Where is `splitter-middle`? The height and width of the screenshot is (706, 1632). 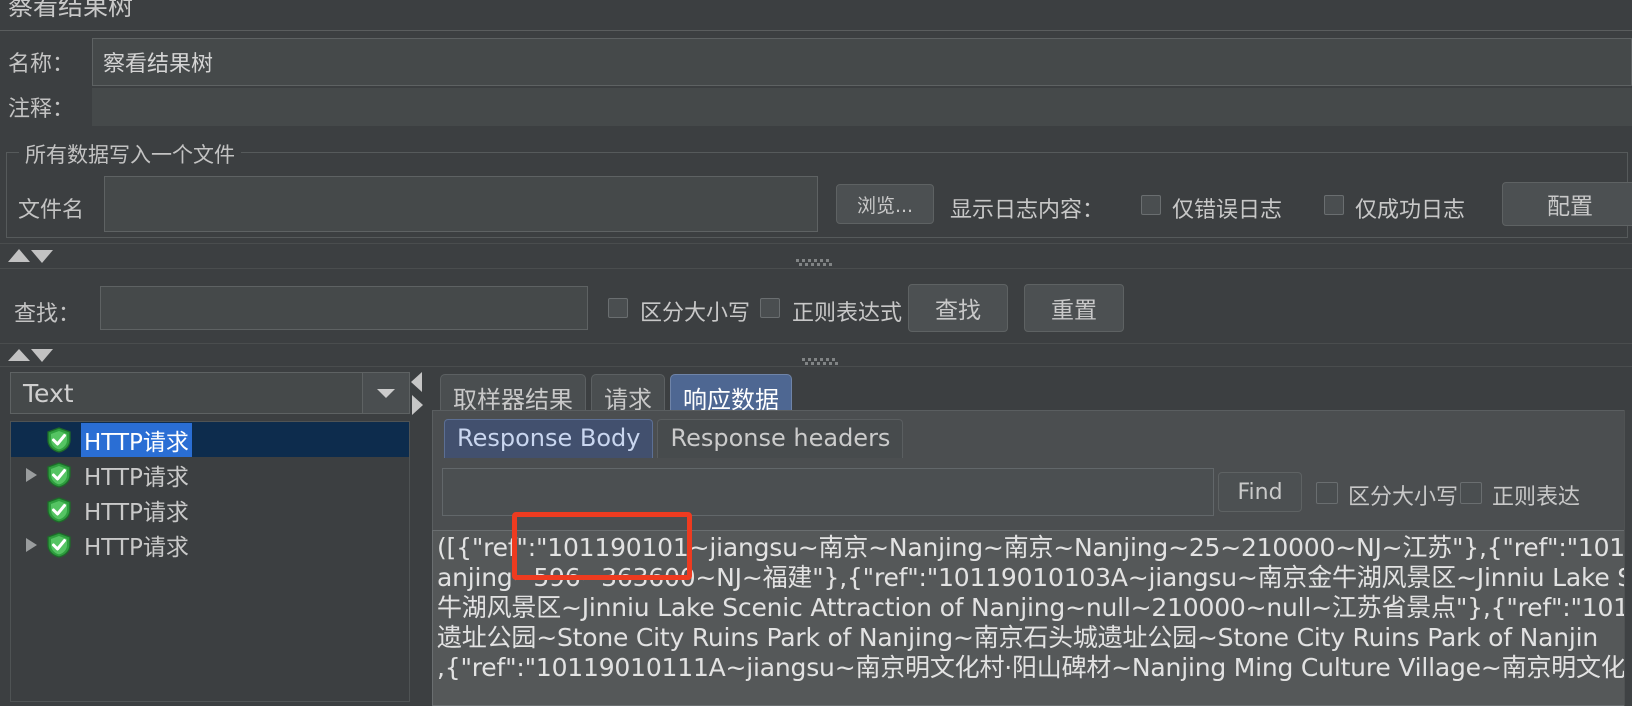 splitter-middle is located at coordinates (816, 355).